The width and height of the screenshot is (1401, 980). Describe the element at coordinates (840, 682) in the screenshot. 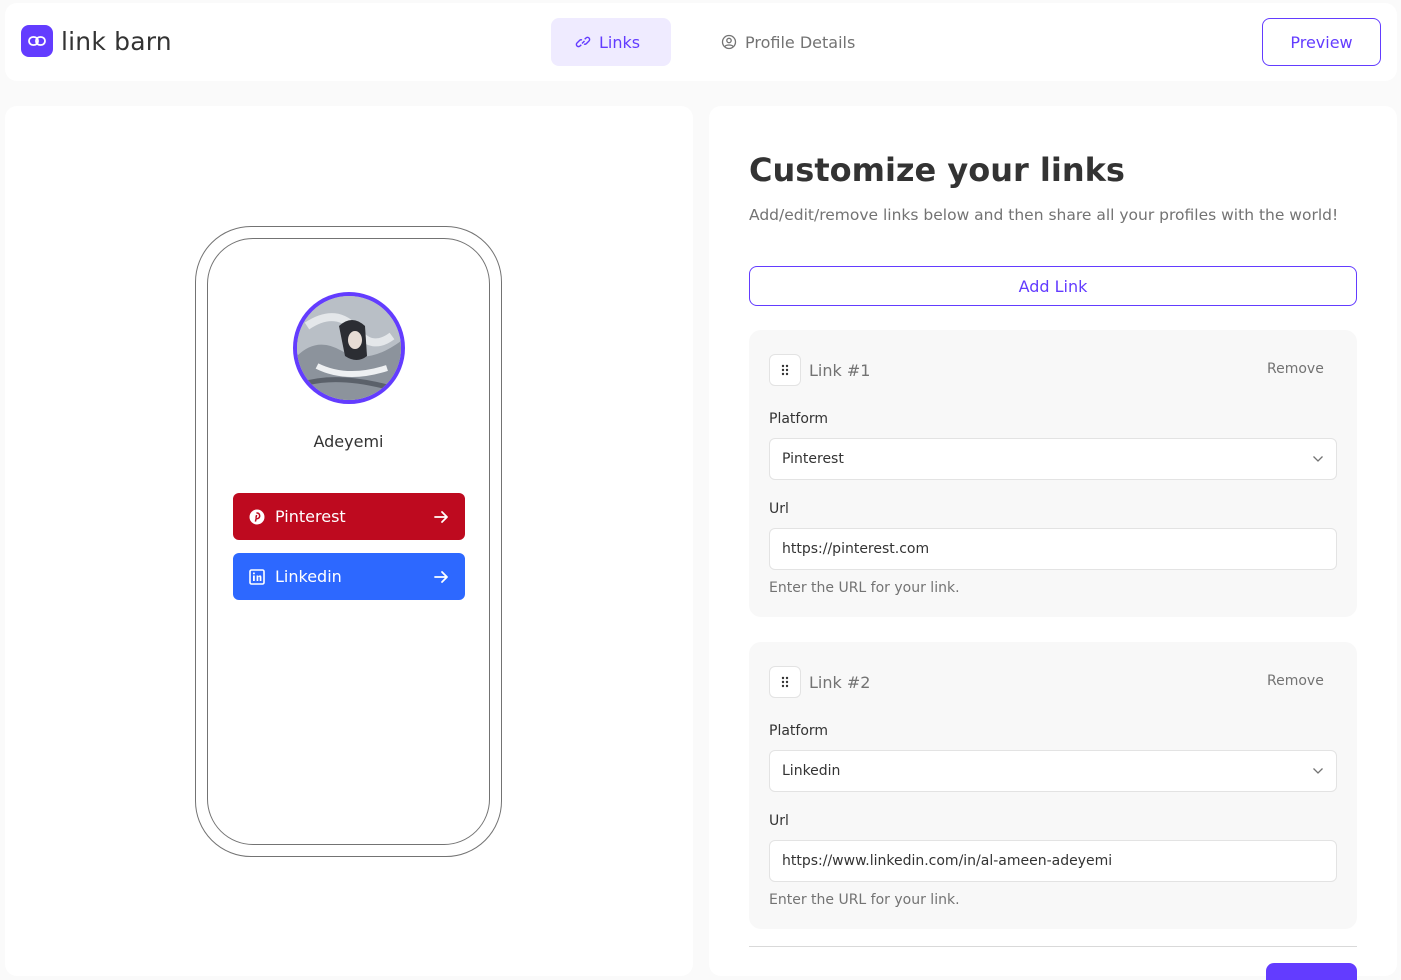

I see `link-number: Link #2` at that location.